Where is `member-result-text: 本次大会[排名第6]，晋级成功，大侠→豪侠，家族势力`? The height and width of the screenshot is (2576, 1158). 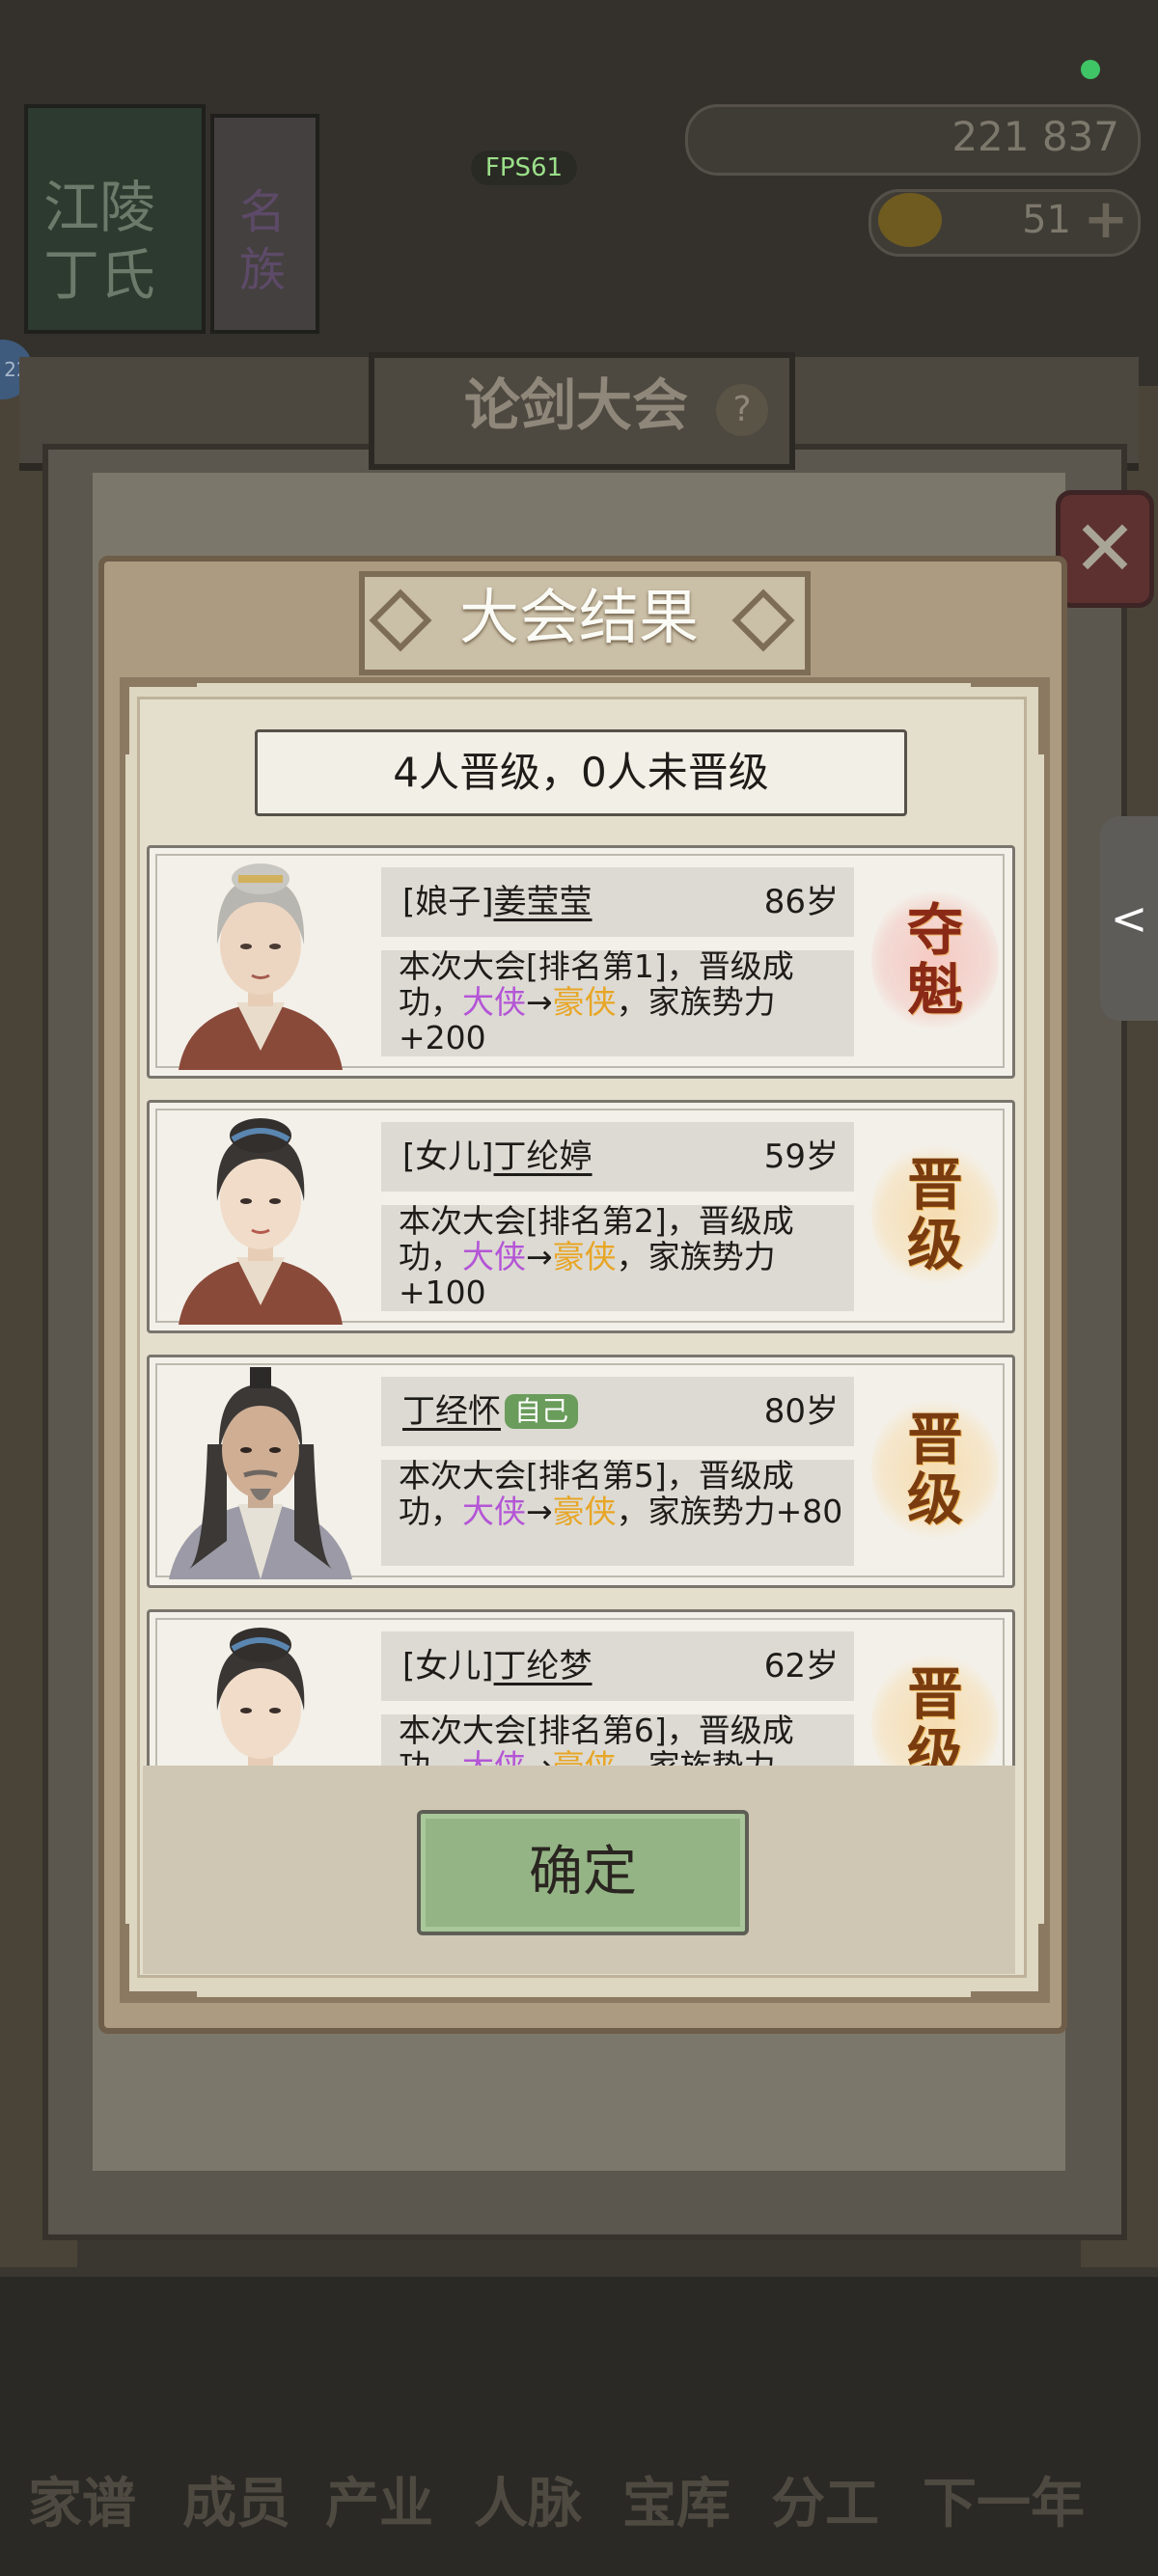
member-result-text: 本次大会[排名第6]，晋级成功，大侠→豪侠，家族势力 is located at coordinates (625, 1740).